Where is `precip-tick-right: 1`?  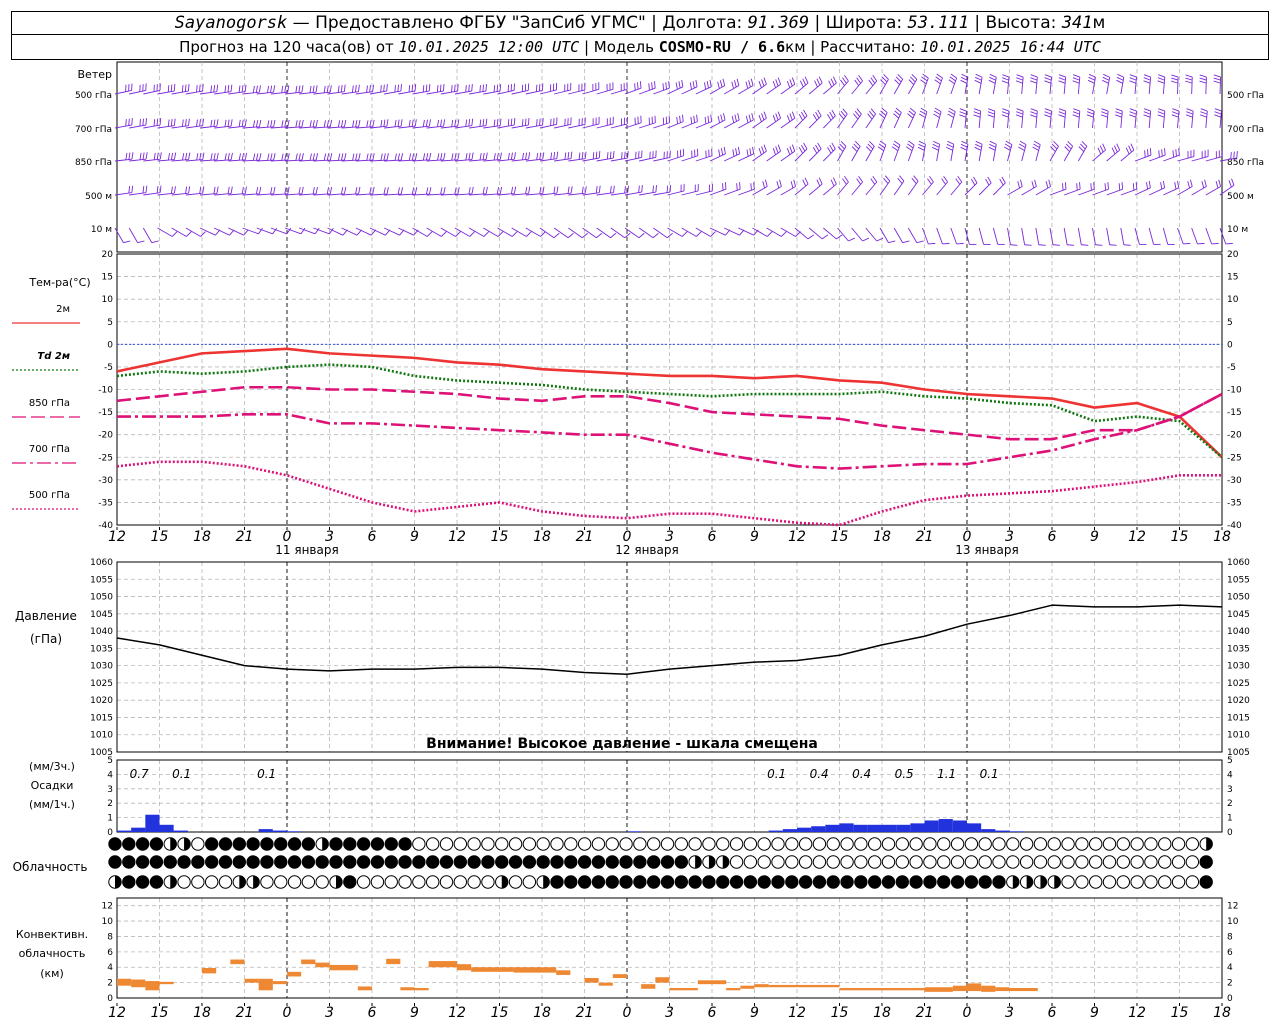
precip-tick-right: 1 is located at coordinates (1230, 819).